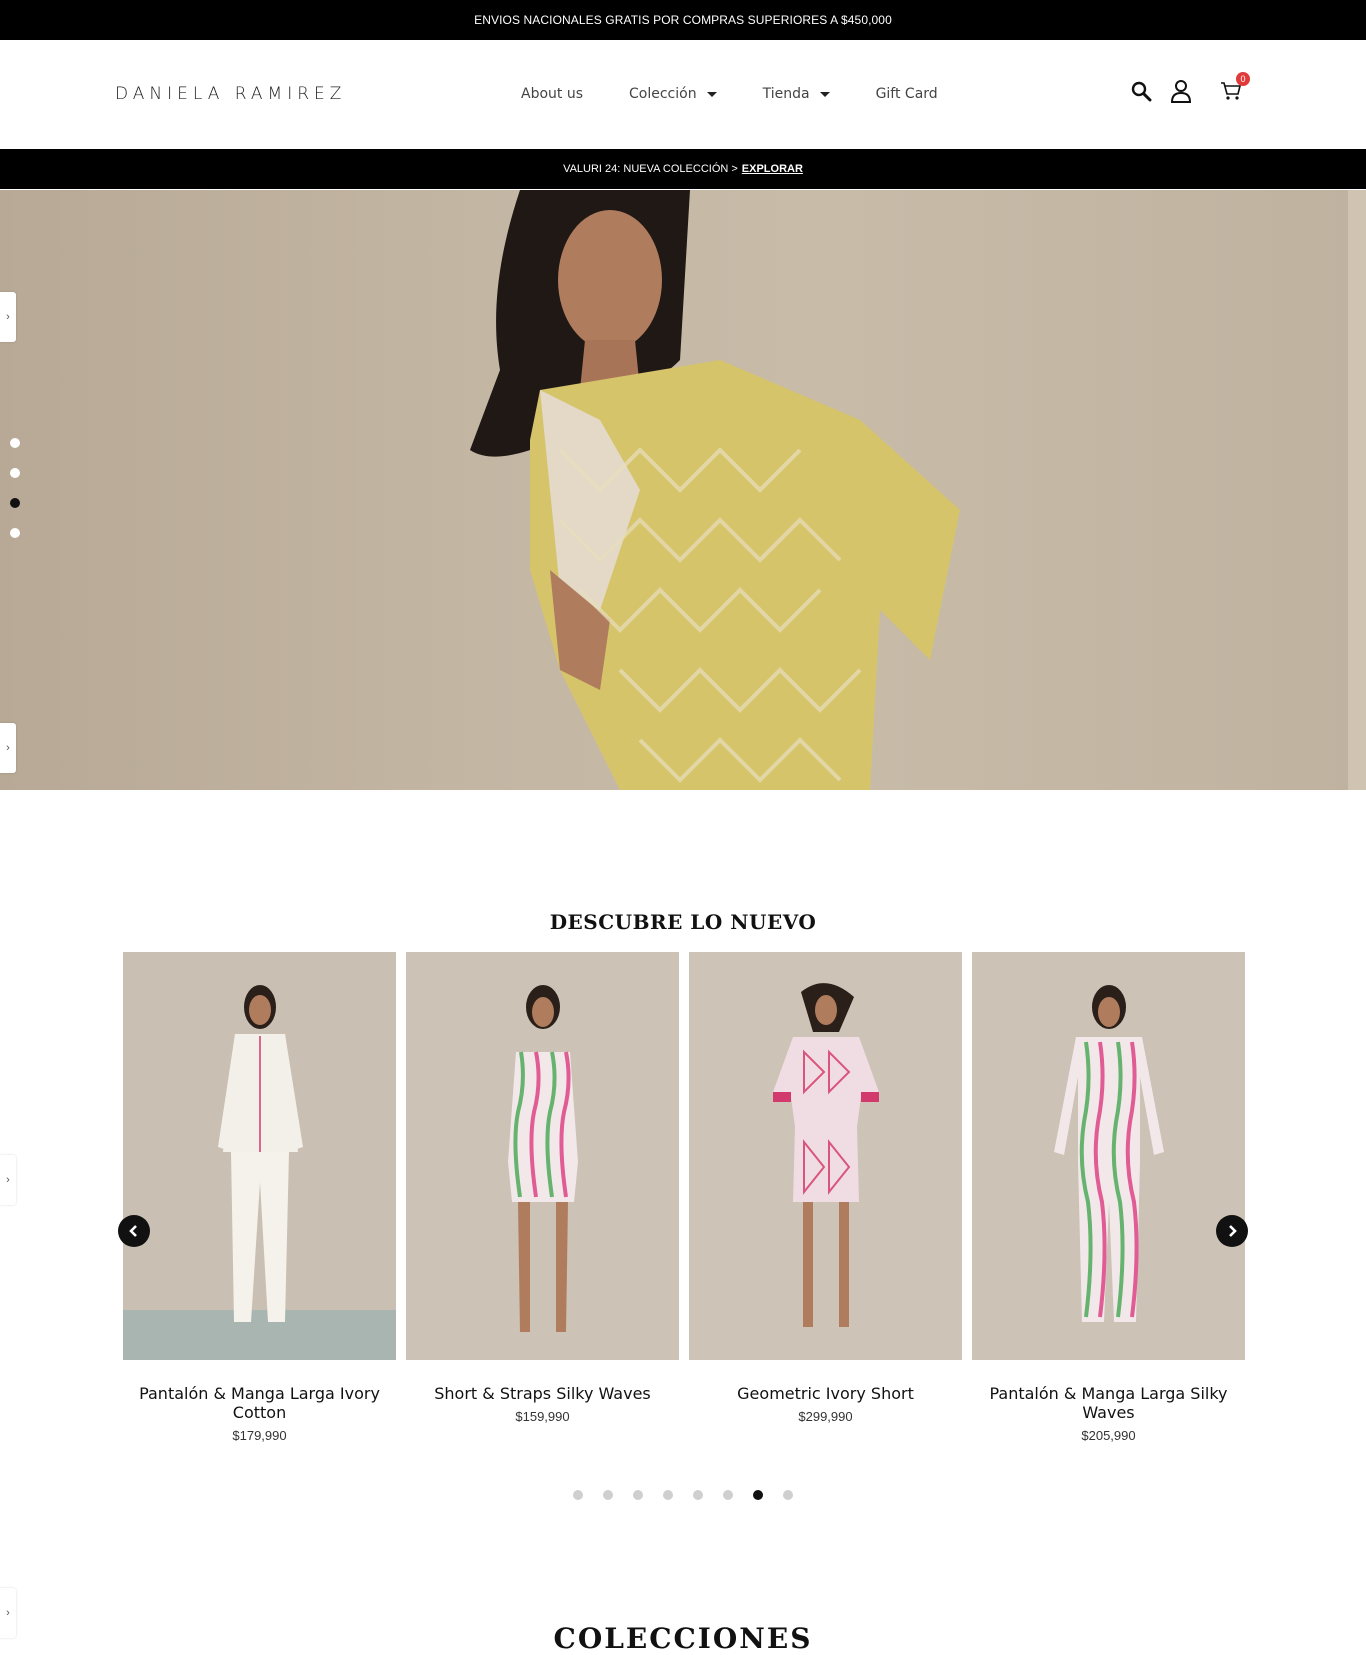 The image size is (1366, 1655). I want to click on nav-coleccion: Colección, so click(673, 94).